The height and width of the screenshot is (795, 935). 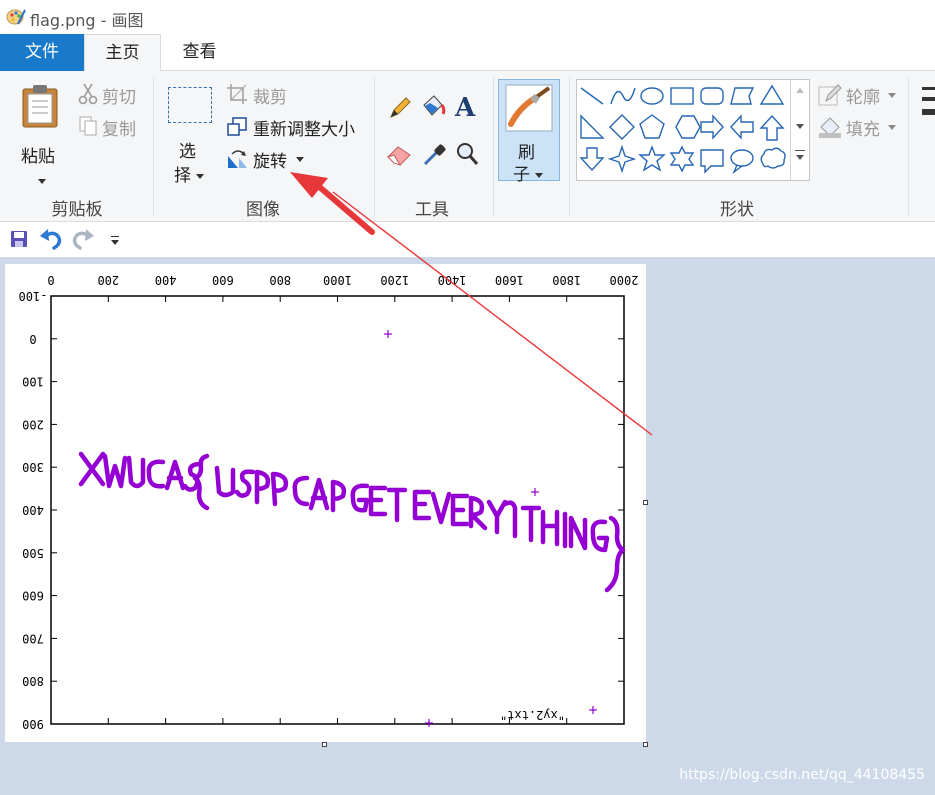 What do you see at coordinates (83, 239) in the screenshot?
I see `redo-icon` at bounding box center [83, 239].